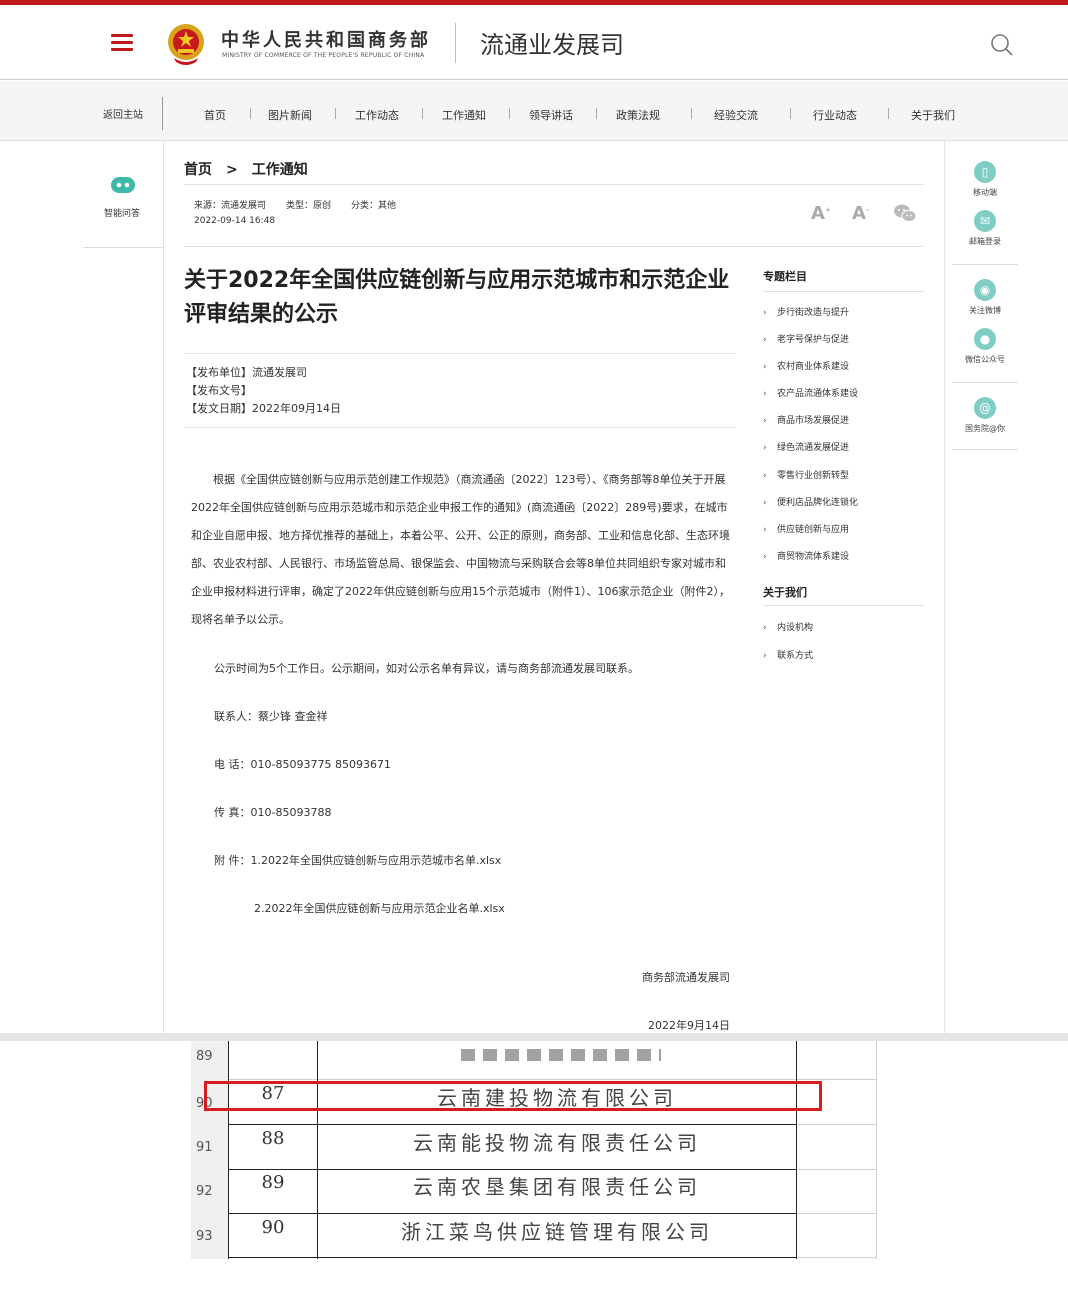  What do you see at coordinates (280, 169) in the screenshot?
I see `breadcrumb-current: 工作通知` at bounding box center [280, 169].